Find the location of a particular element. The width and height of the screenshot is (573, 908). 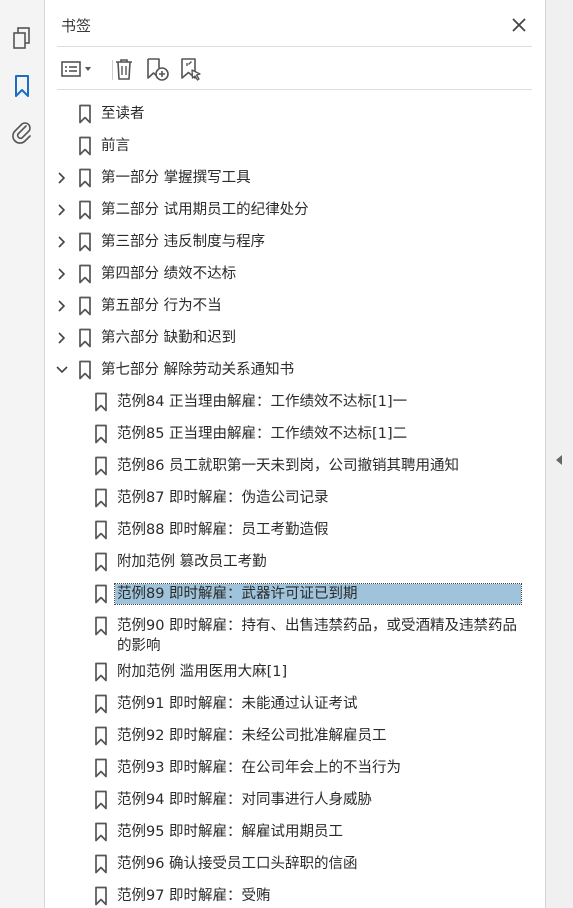

bookmark-label: 范例97 即时解雇：受贿 is located at coordinates (194, 896).